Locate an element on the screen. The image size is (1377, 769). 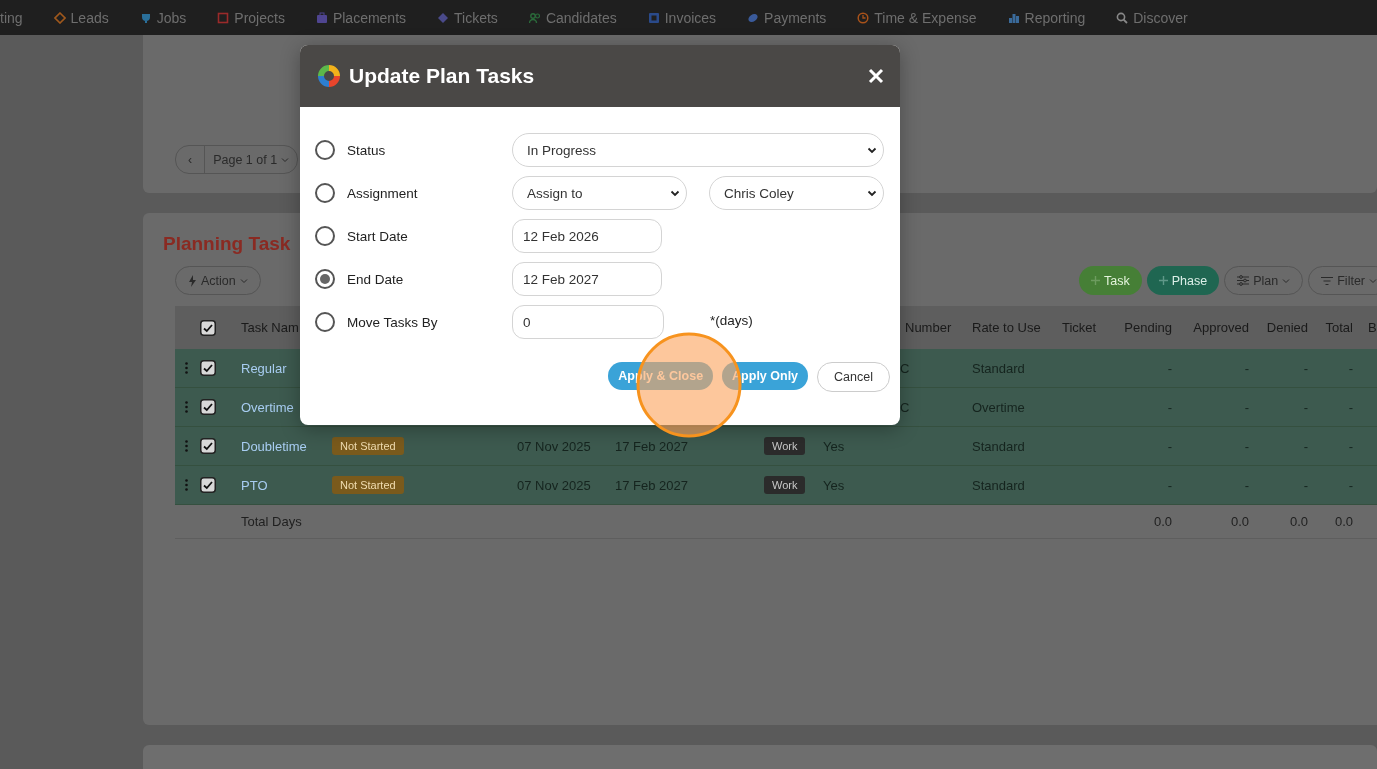
option-label: Assignment is located at coordinates (383, 193).